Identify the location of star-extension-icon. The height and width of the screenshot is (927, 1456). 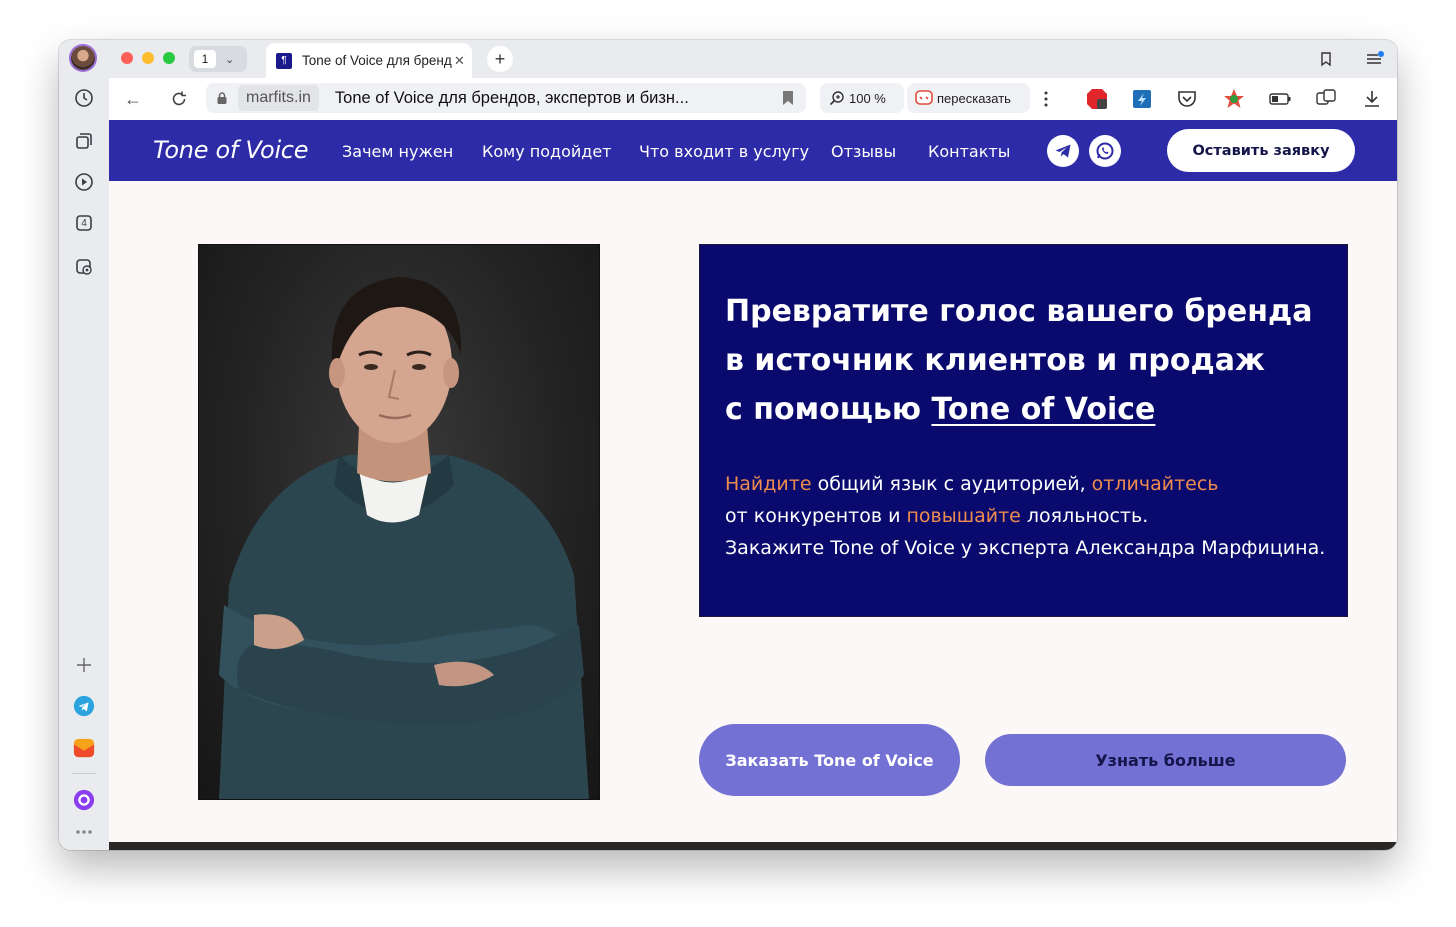
(1234, 99).